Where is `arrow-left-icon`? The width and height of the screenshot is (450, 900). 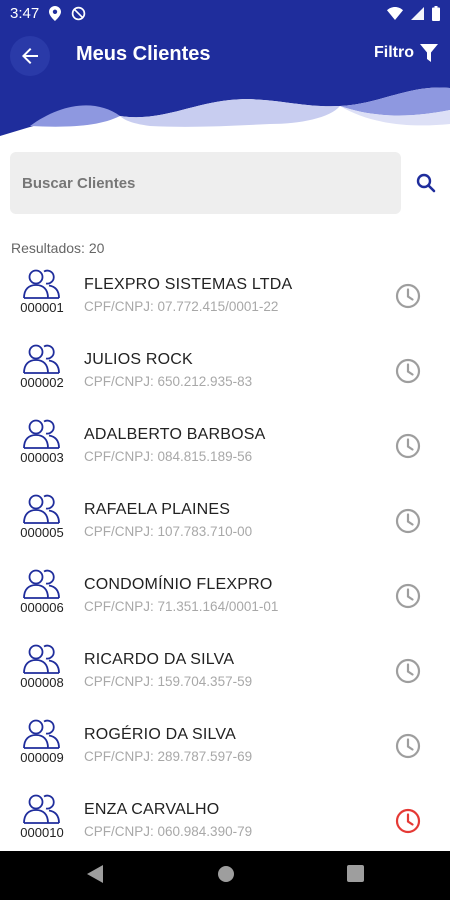
arrow-left-icon is located at coordinates (30, 56).